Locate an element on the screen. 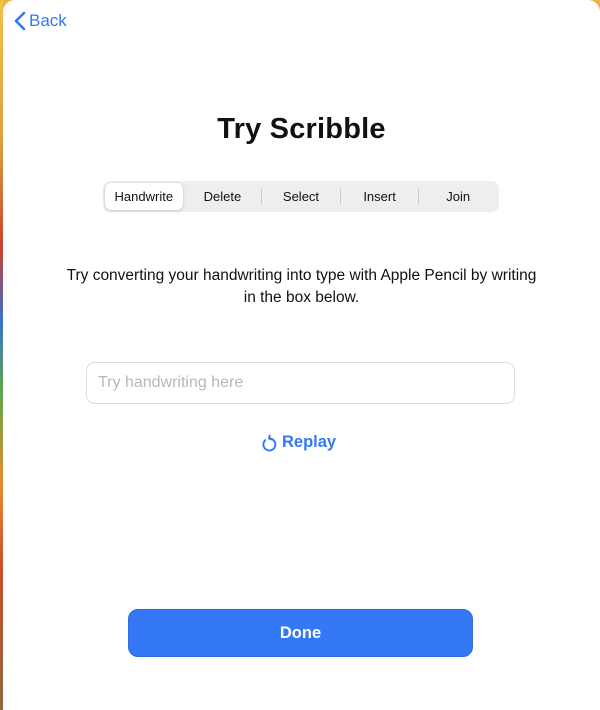 This screenshot has height=710, width=600. segment-label: Select is located at coordinates (301, 196).